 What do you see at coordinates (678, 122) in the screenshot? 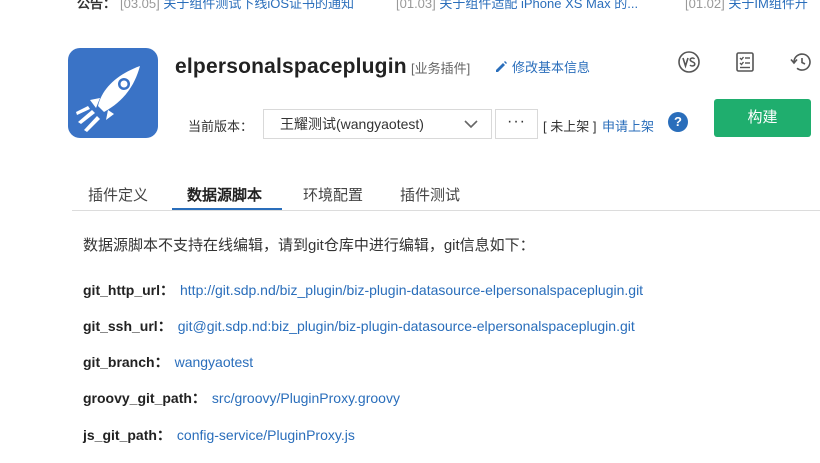
I see `help-icon: ?` at bounding box center [678, 122].